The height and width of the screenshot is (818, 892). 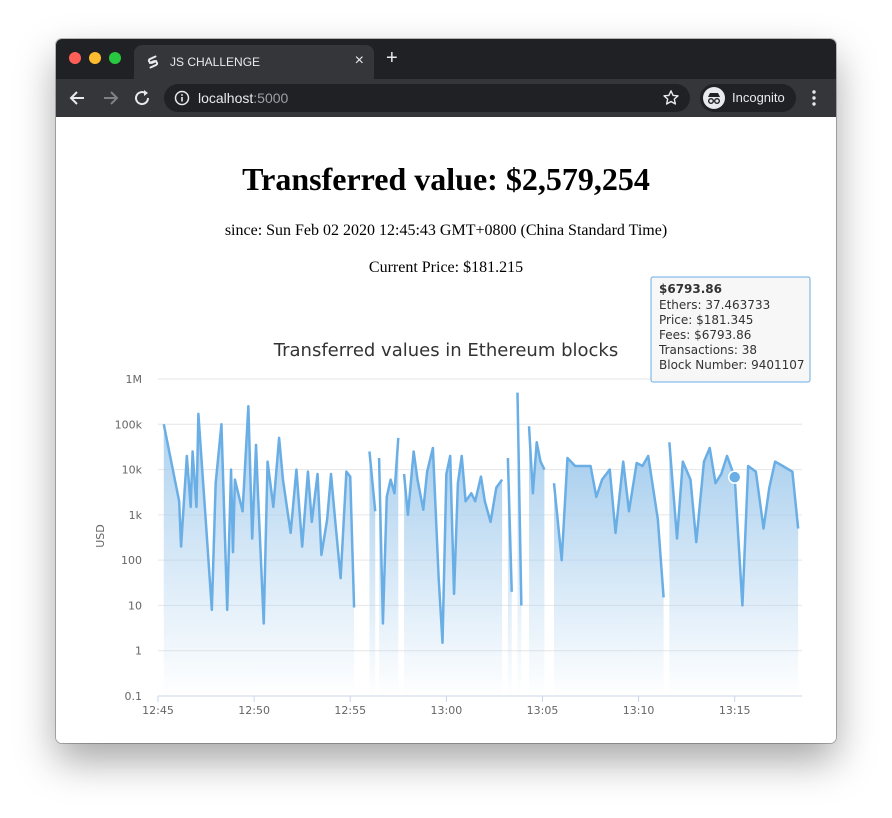 I want to click on address-bar: localhost:5000, so click(x=427, y=98).